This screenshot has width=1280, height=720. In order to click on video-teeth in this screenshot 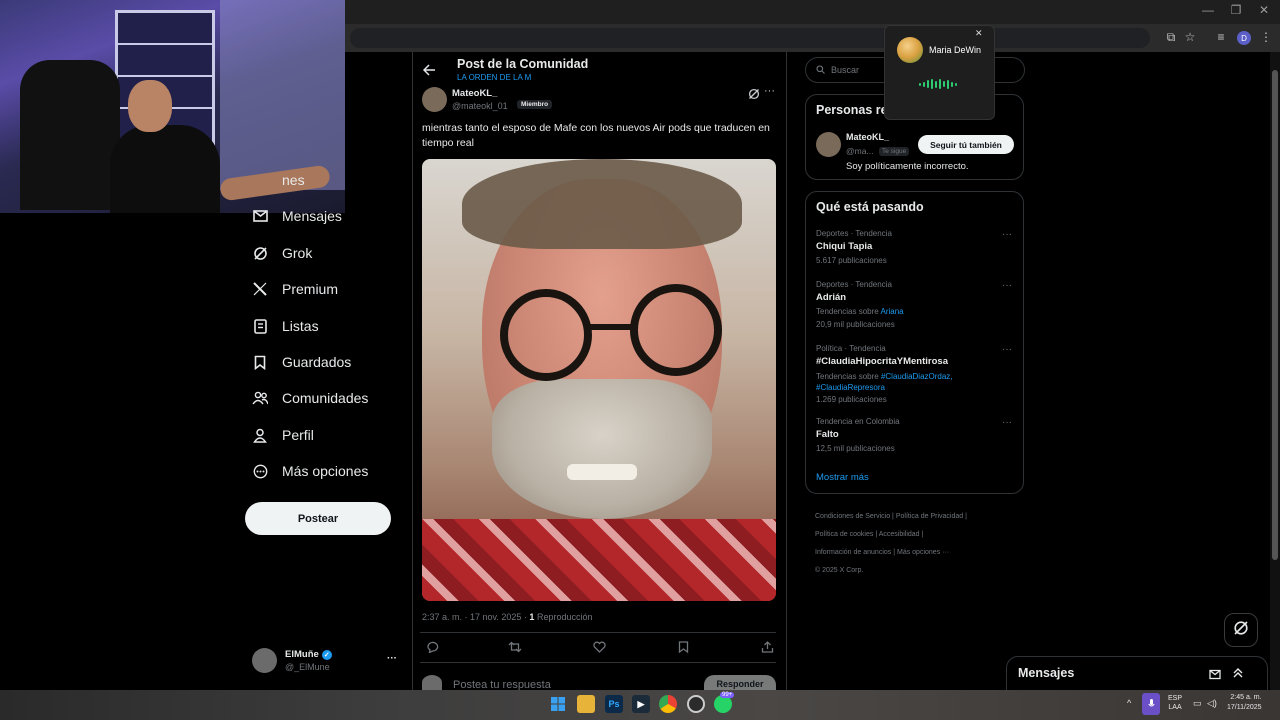, I will do `click(602, 472)`.